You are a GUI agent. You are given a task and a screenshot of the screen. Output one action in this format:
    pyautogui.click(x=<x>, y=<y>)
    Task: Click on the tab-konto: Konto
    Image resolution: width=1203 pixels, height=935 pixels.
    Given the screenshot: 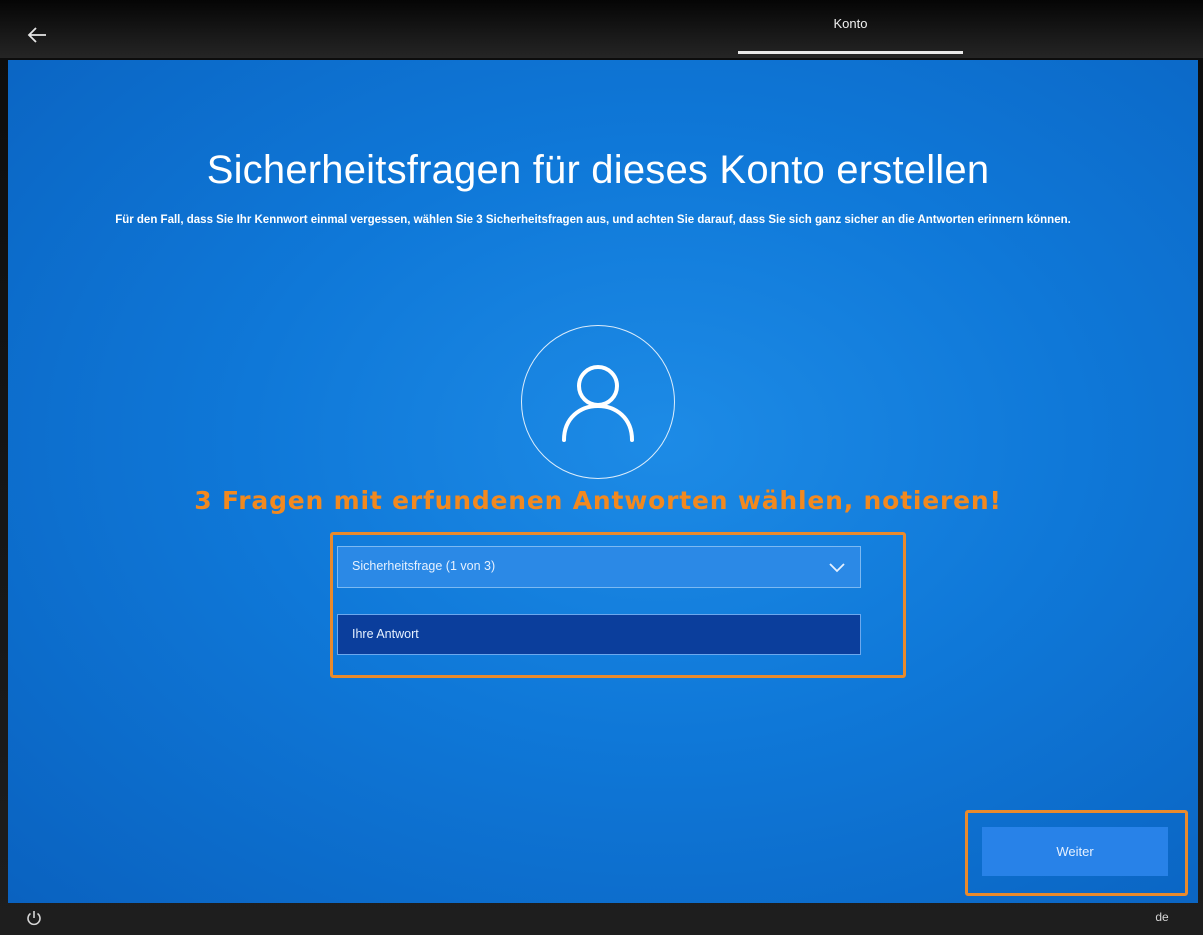 What is the action you would take?
    pyautogui.click(x=850, y=34)
    